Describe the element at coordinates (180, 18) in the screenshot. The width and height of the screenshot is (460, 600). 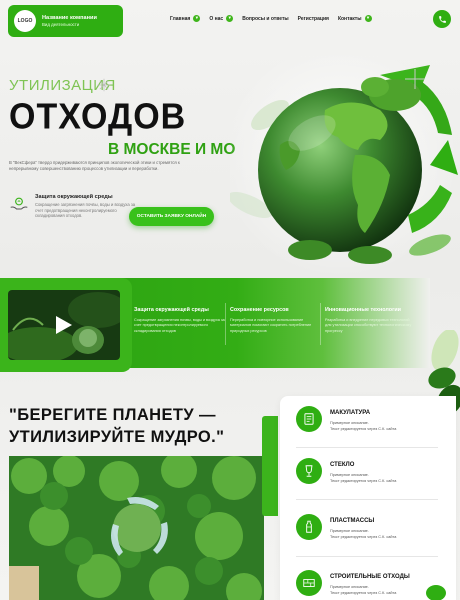
I see `nav-label: Главная` at that location.